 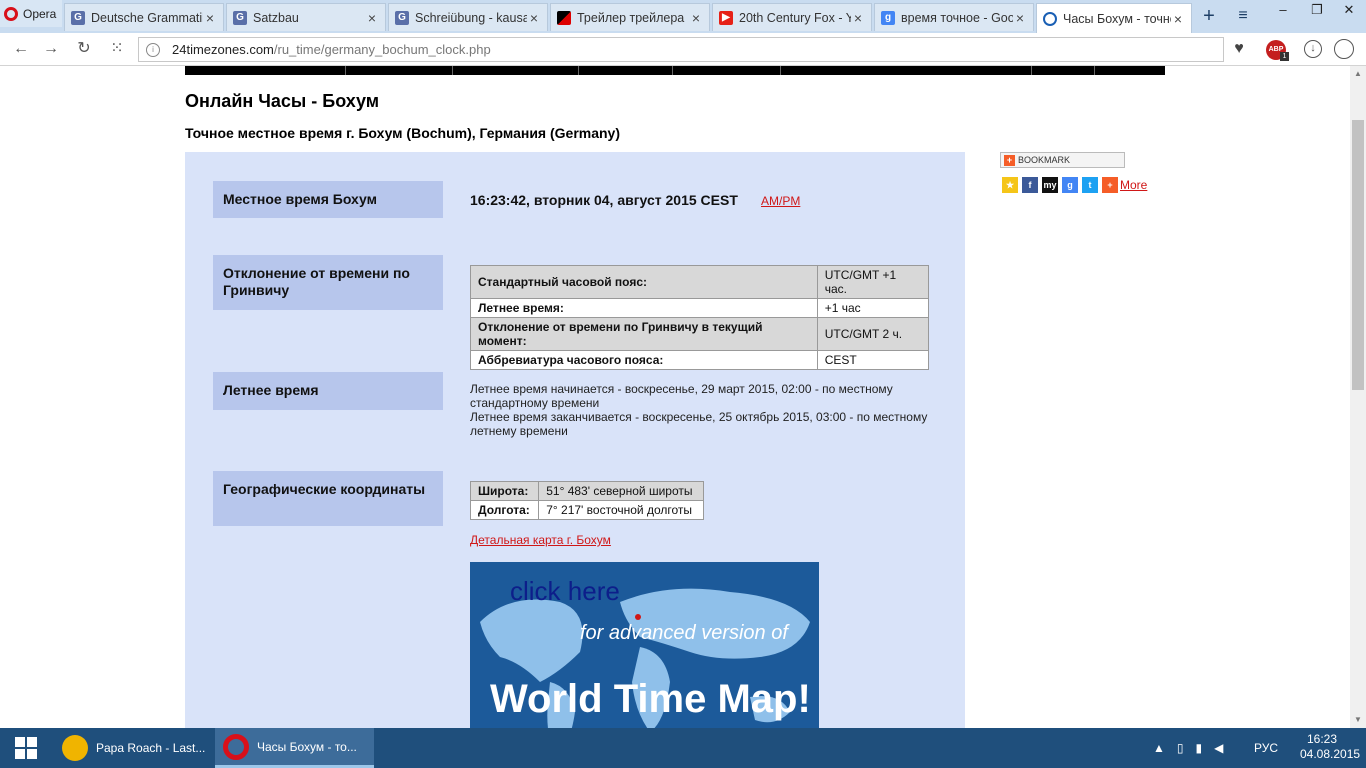 I want to click on facebook-icon: f, so click(x=1030, y=185).